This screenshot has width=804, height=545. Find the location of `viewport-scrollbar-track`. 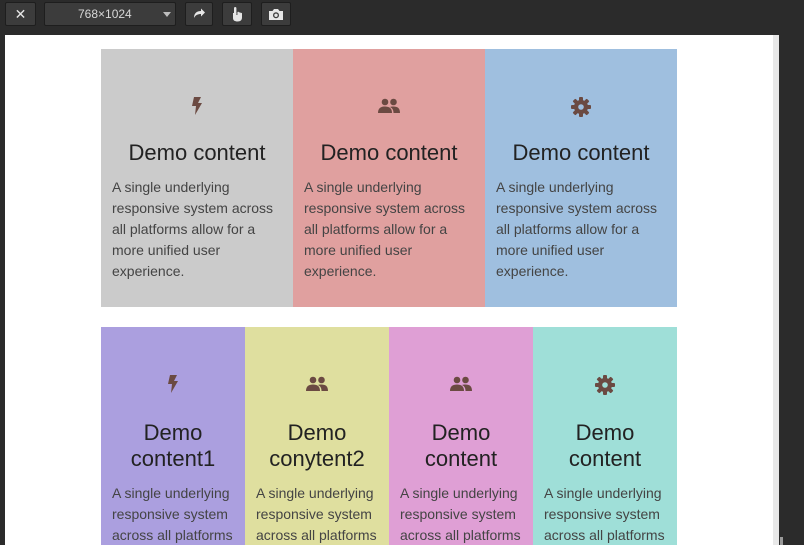

viewport-scrollbar-track is located at coordinates (776, 290).